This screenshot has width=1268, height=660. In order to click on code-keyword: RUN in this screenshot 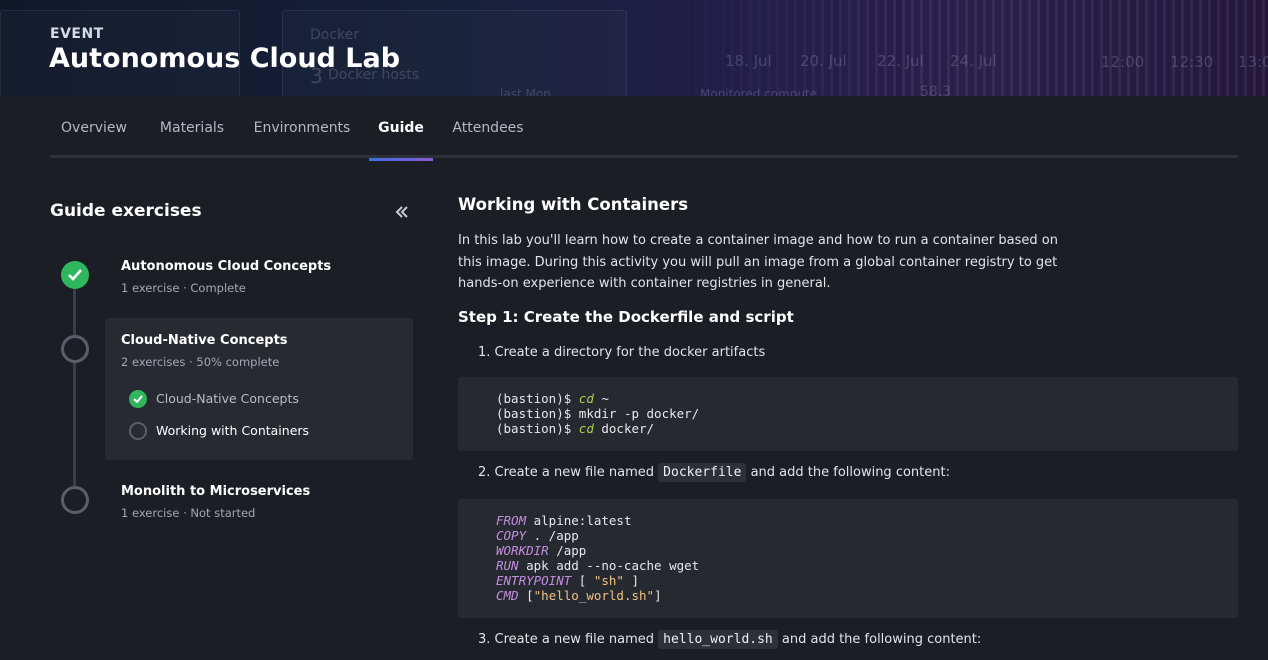, I will do `click(507, 565)`.